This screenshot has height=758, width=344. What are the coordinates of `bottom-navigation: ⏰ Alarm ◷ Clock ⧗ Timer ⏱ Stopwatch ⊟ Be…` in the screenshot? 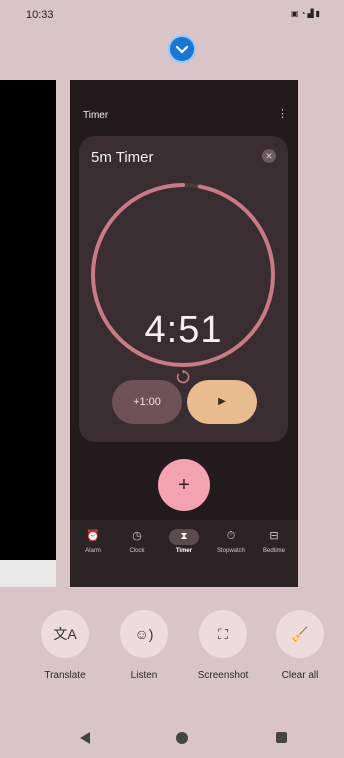 It's located at (184, 553).